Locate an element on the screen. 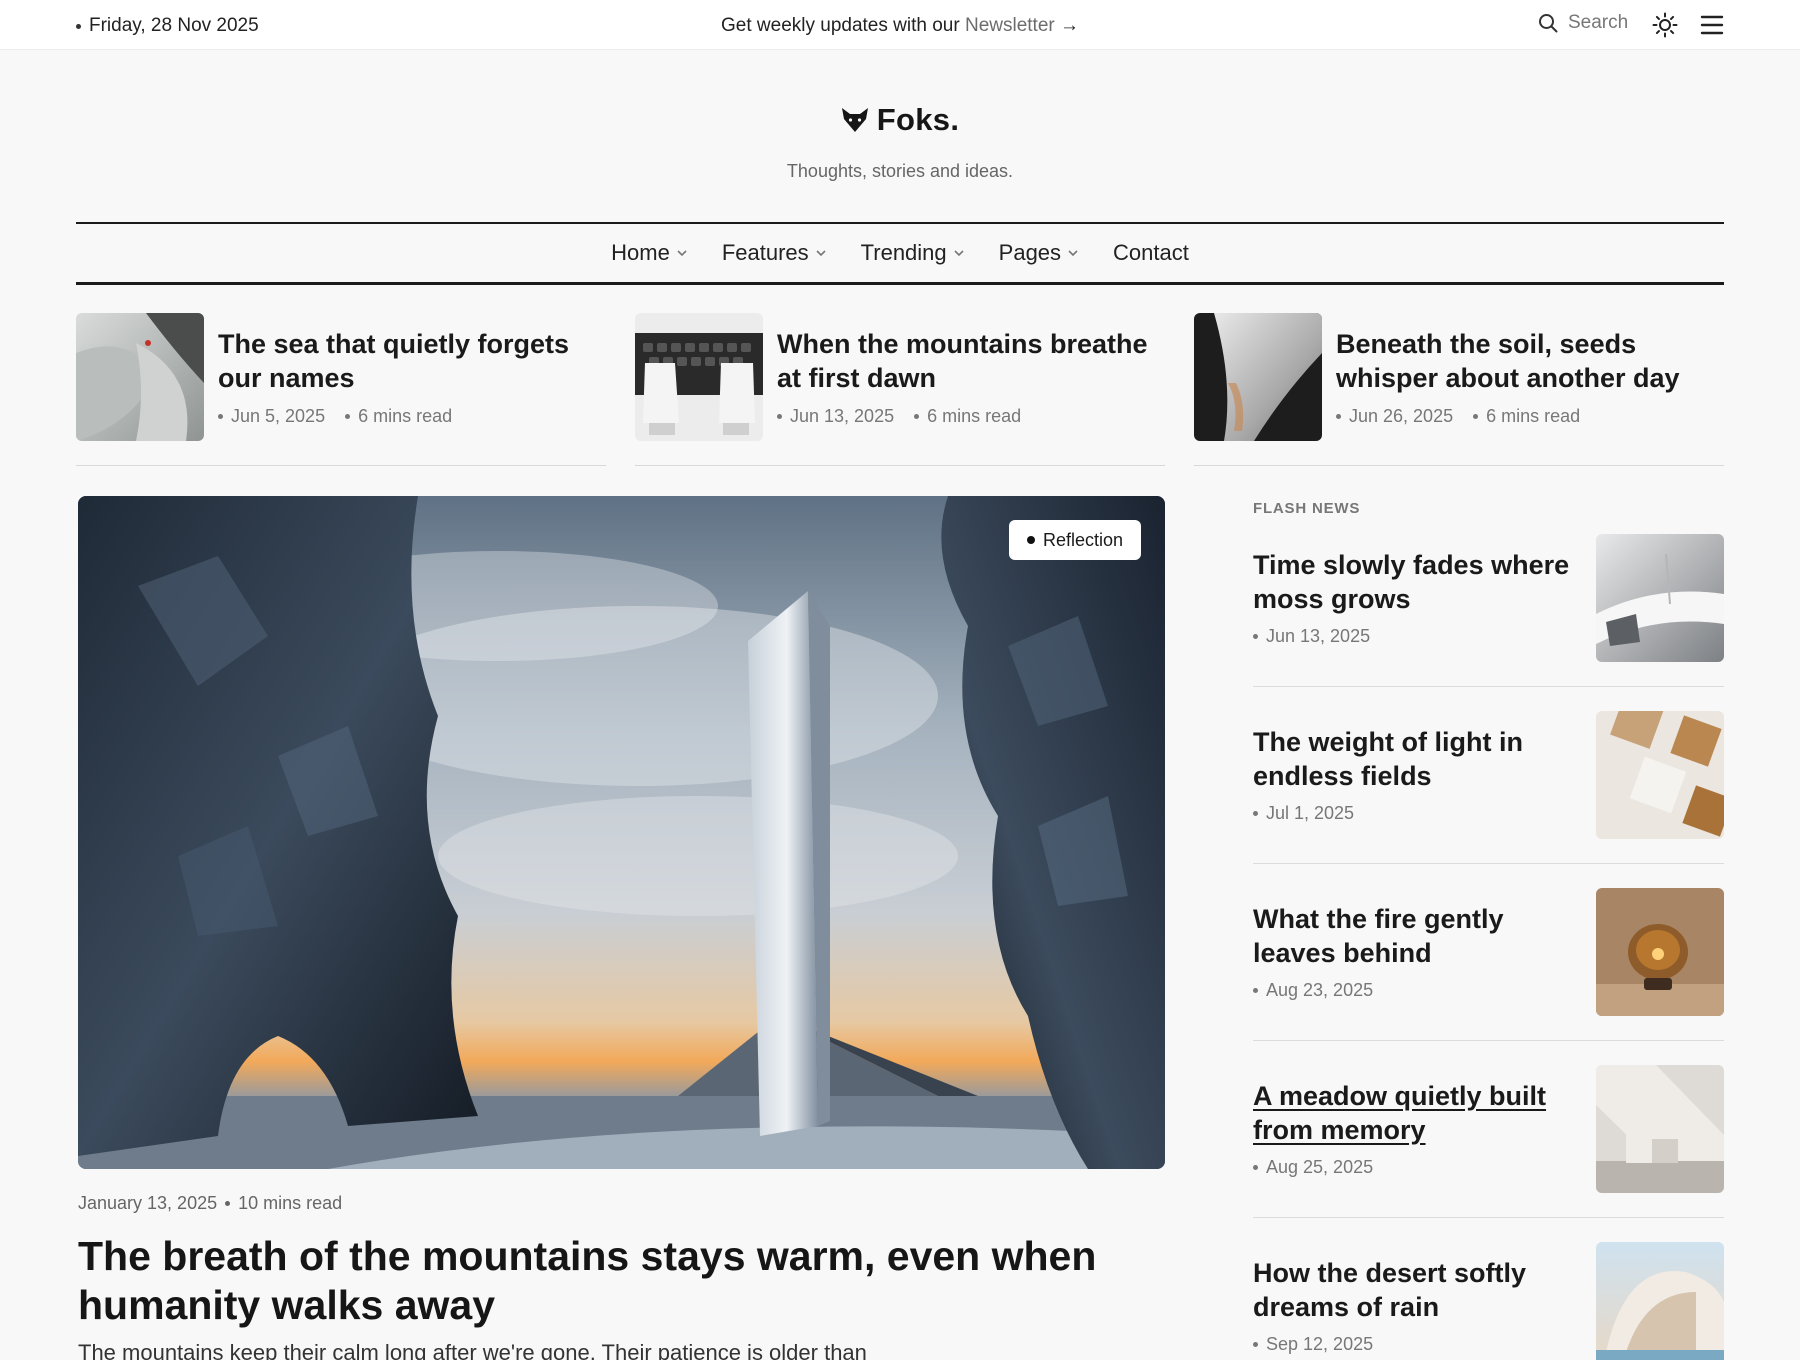 The width and height of the screenshot is (1800, 1360). nav-label: Features is located at coordinates (765, 252).